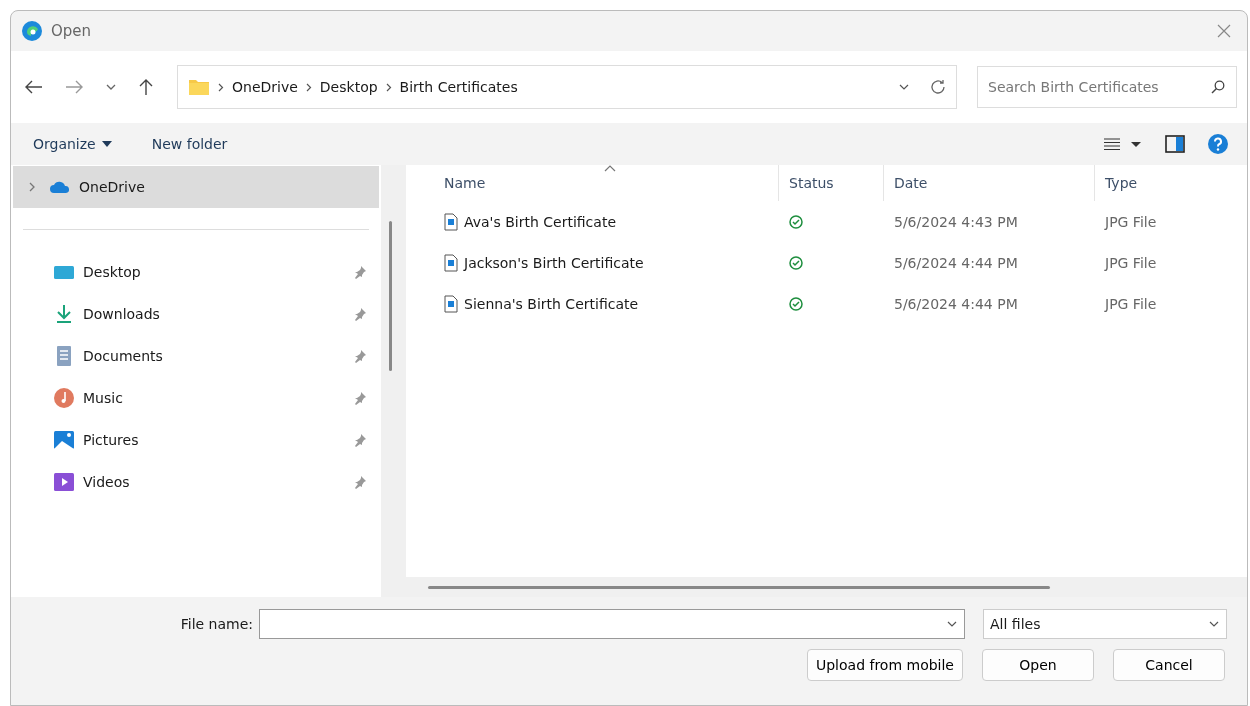 The image size is (1250, 706). What do you see at coordinates (831, 183) in the screenshot?
I see `column-header: Status` at bounding box center [831, 183].